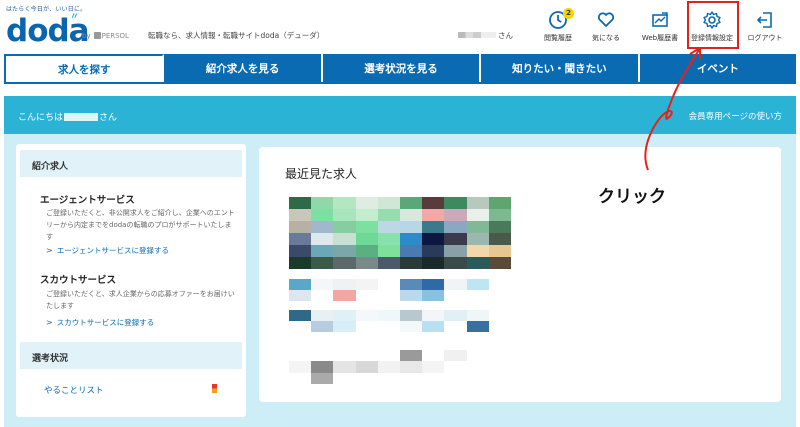  Describe the element at coordinates (214, 388) in the screenshot. I see `todo-flag-icon` at that location.